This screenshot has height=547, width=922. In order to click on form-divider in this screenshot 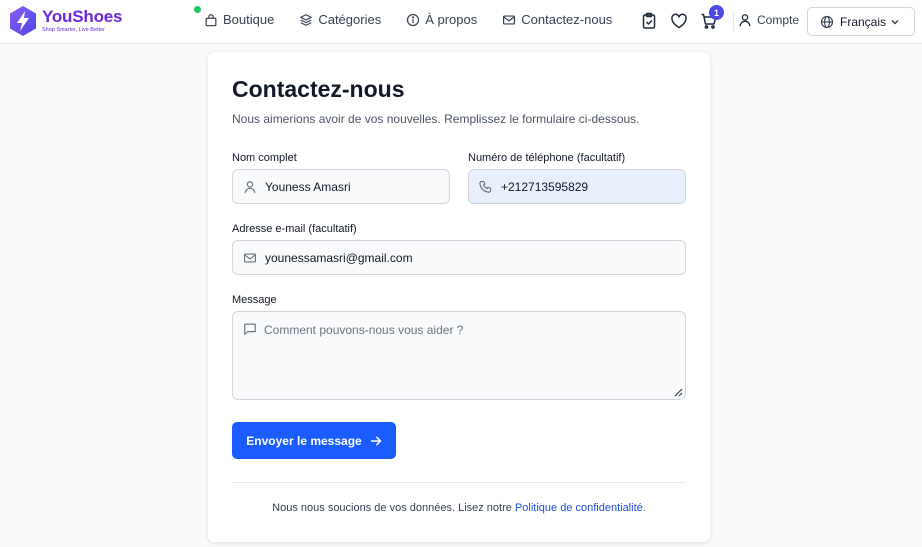, I will do `click(459, 482)`.